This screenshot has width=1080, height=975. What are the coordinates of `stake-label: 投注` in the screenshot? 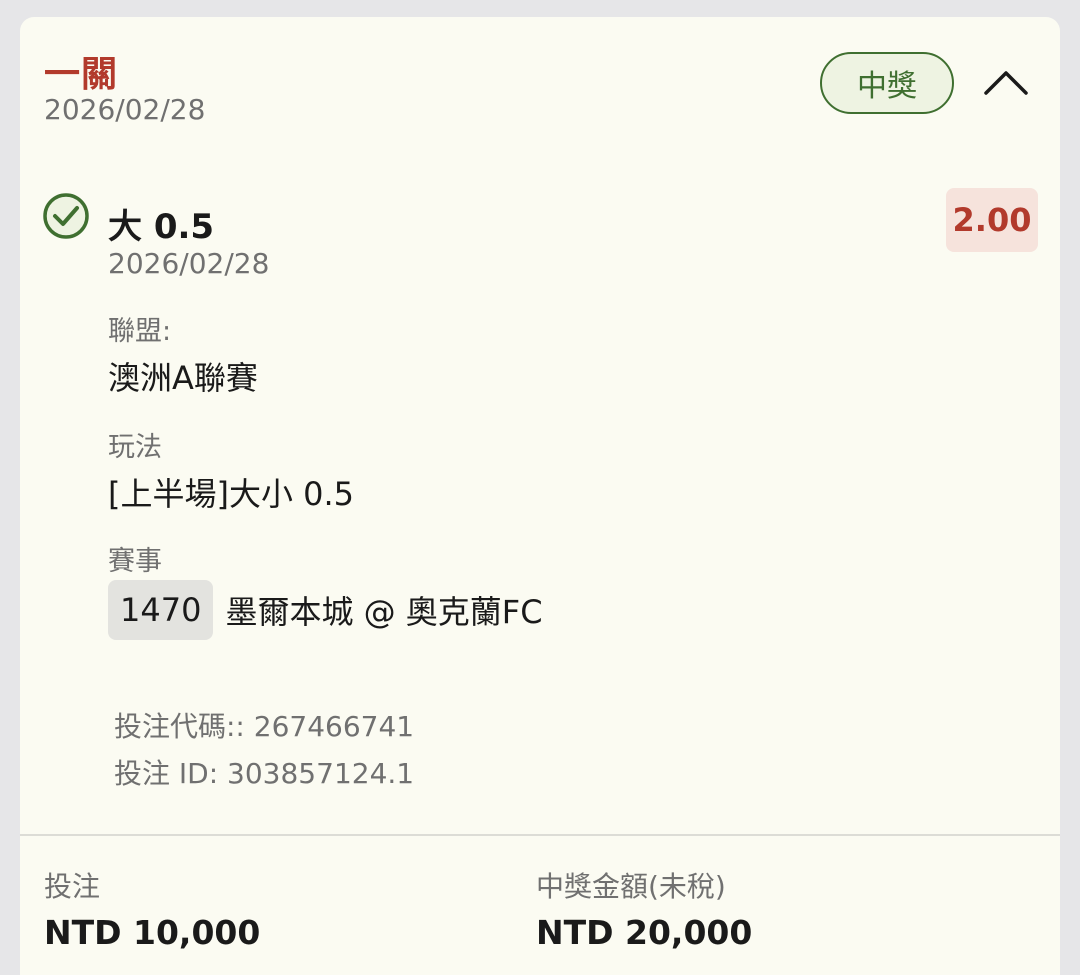 It's located at (72, 886).